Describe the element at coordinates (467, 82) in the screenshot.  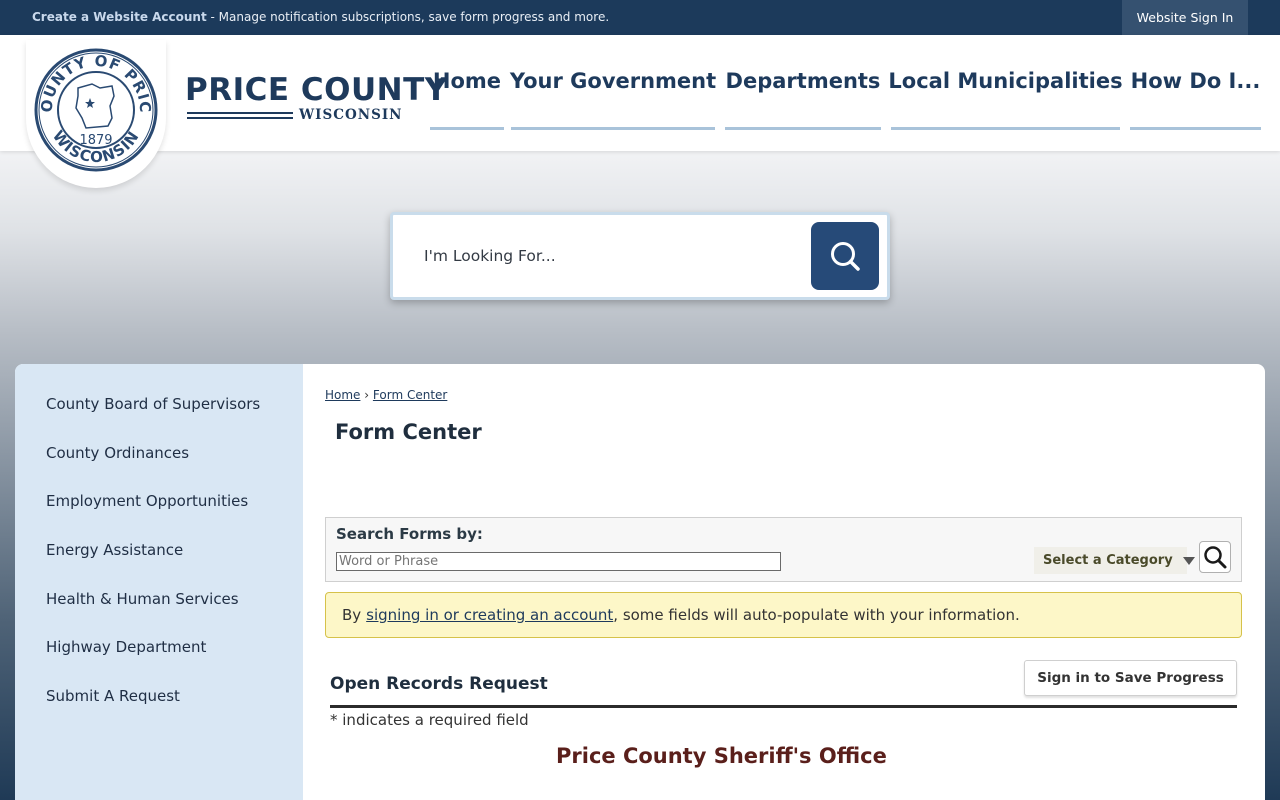
I see `nav-home: Home` at that location.